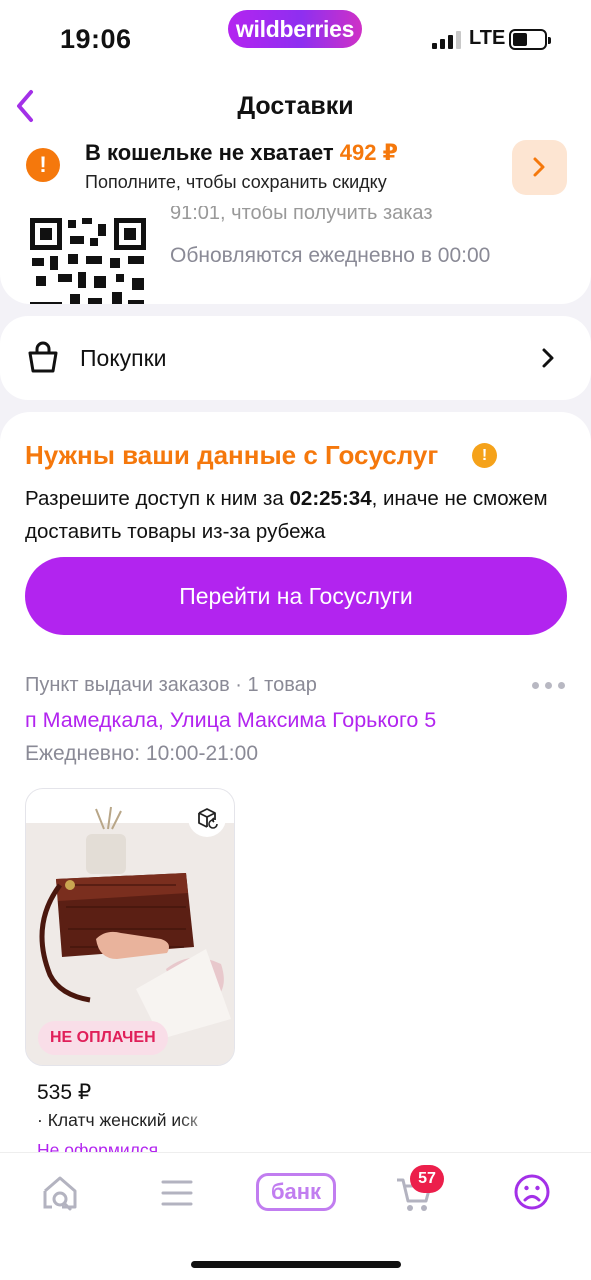 The width and height of the screenshot is (591, 1280). I want to click on wallet-subtitle: Пополните, чтобы сохранить скидку, so click(236, 182).